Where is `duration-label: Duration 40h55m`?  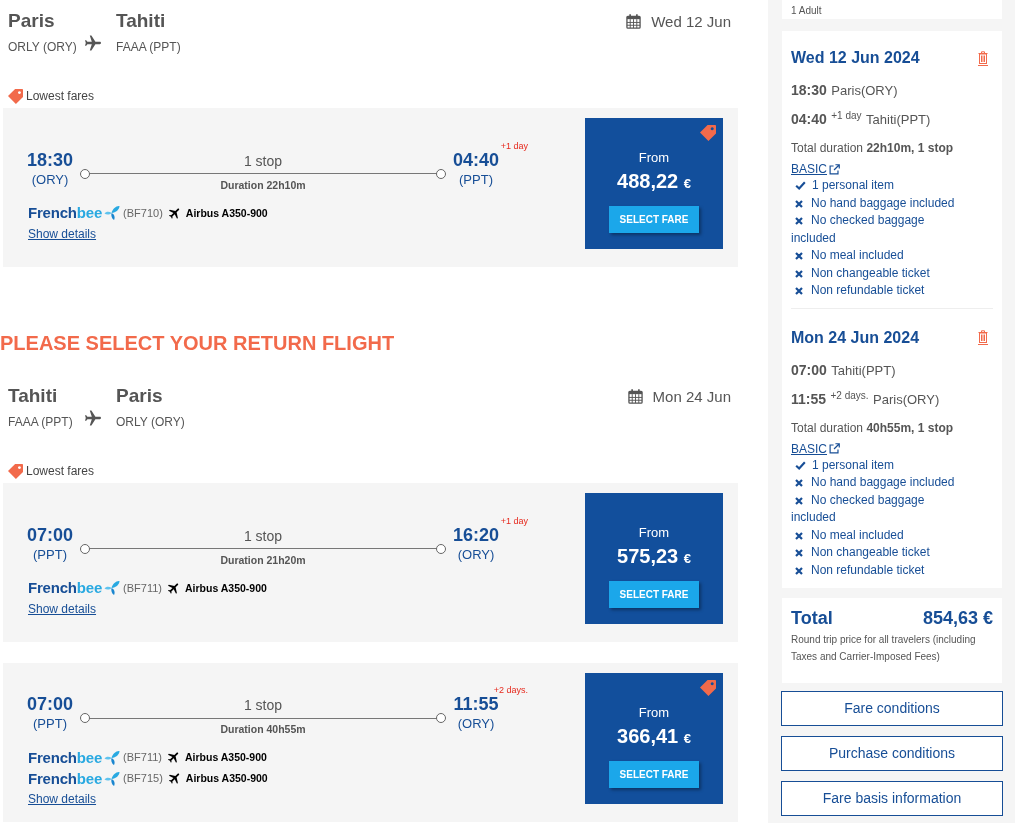
duration-label: Duration 40h55m is located at coordinates (263, 729).